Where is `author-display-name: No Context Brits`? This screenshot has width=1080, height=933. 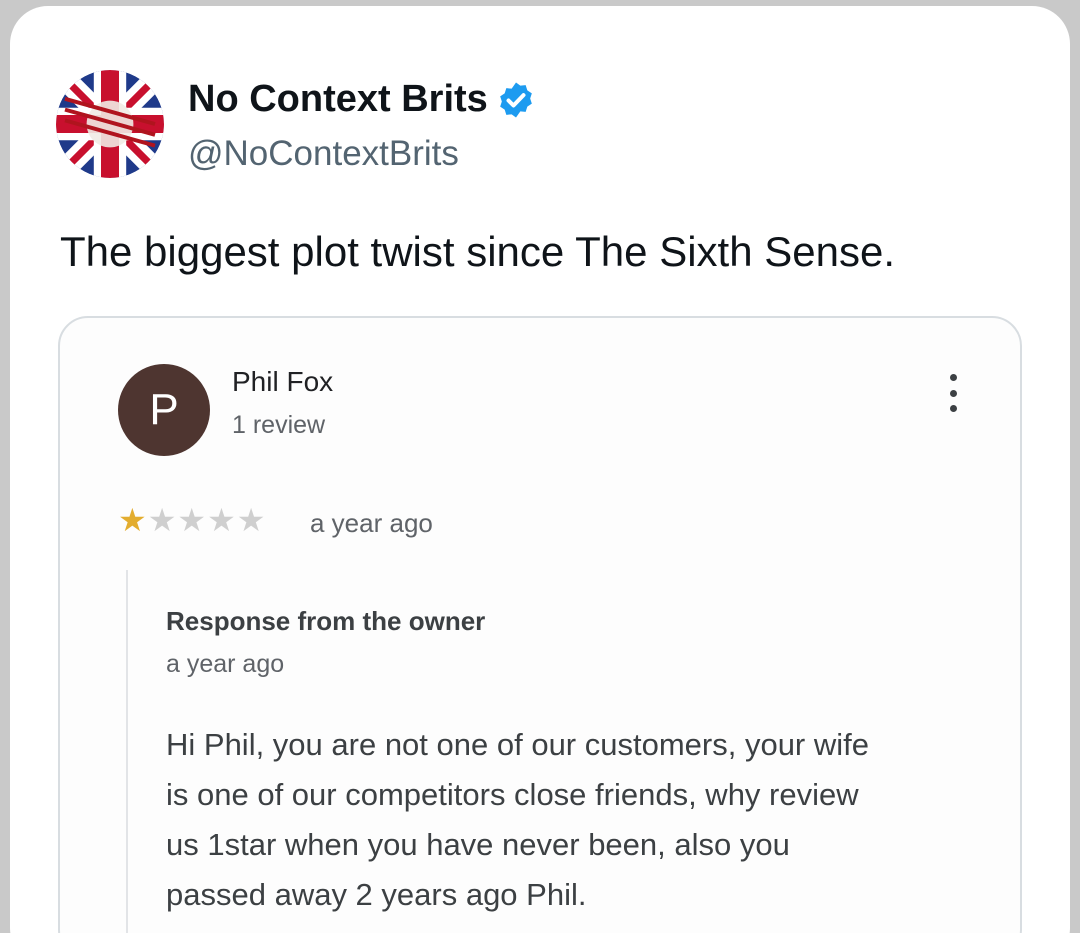 author-display-name: No Context Brits is located at coordinates (362, 99).